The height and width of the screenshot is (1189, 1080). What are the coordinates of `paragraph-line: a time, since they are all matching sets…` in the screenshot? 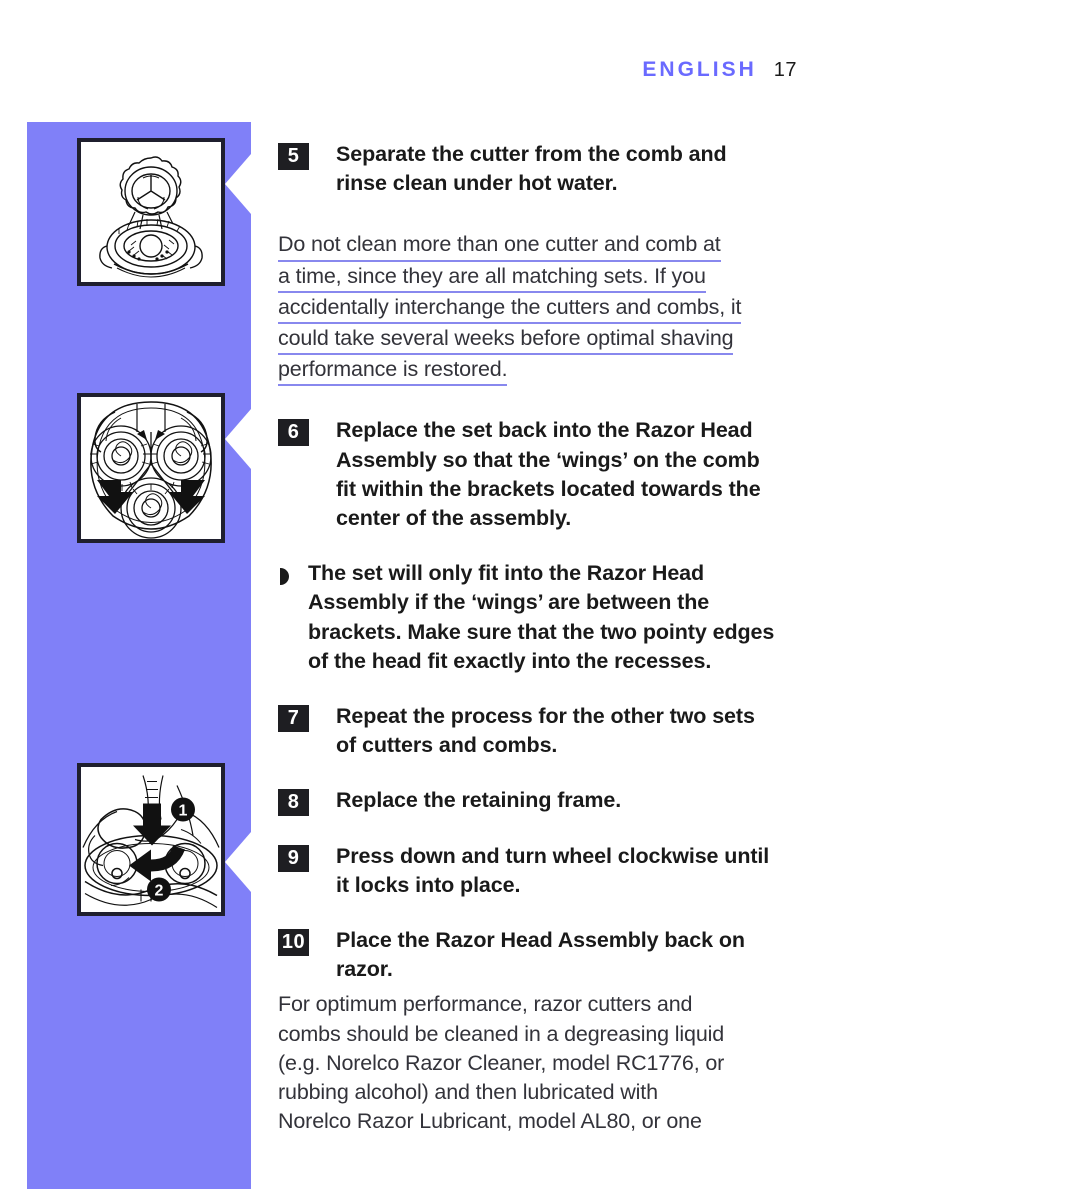 It's located at (492, 277).